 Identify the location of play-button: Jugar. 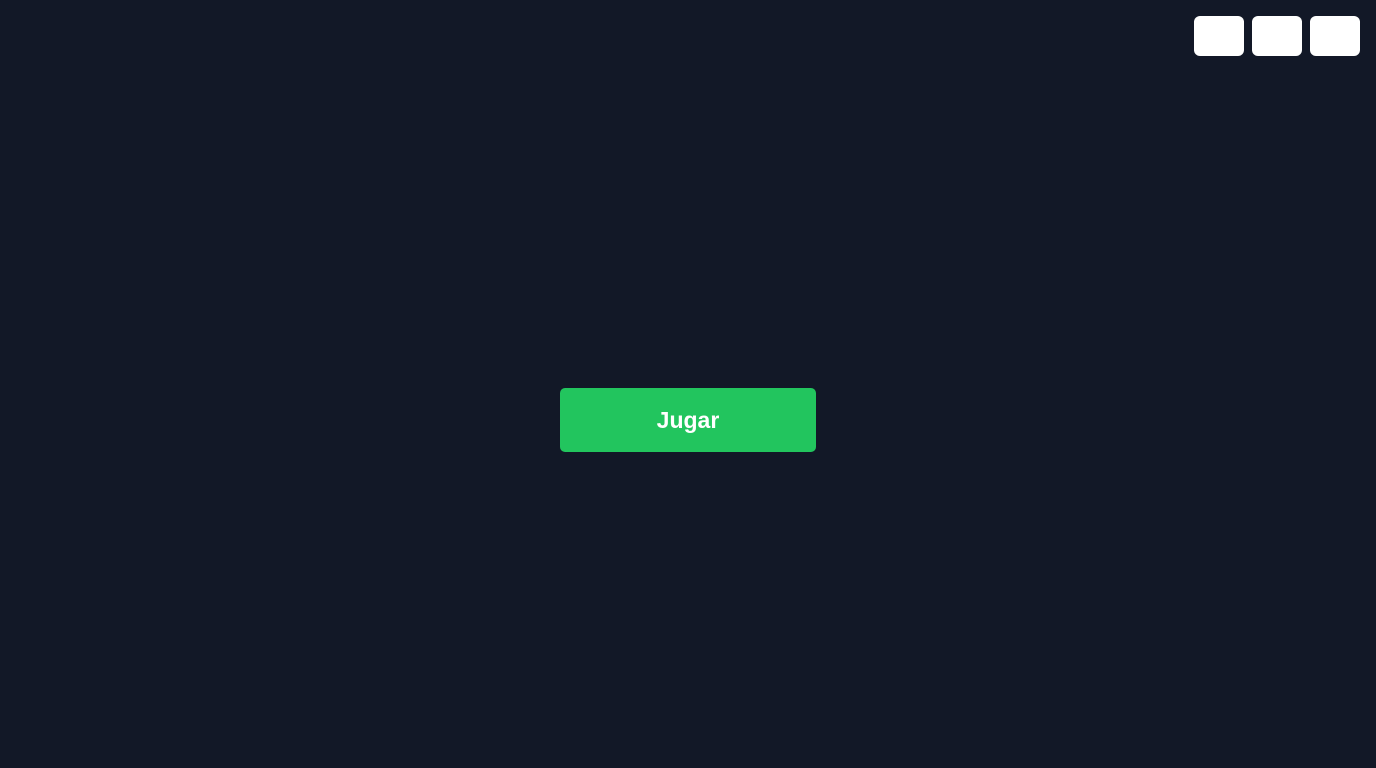
(688, 420).